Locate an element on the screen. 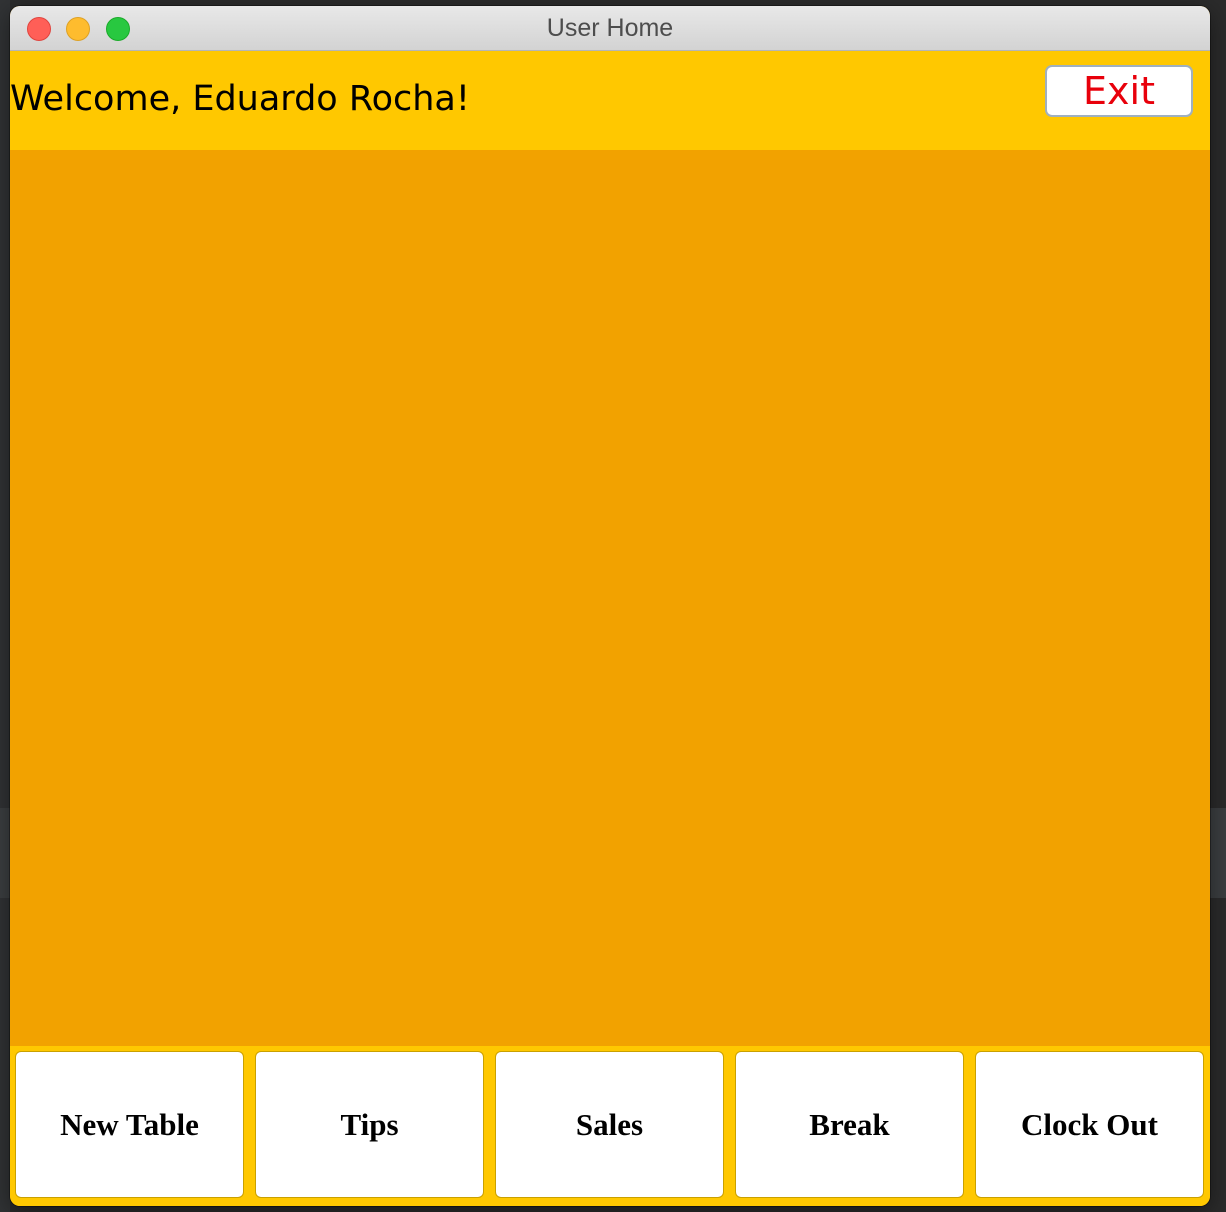  action-button-bar: New Table Tips Sales Break Clock Out is located at coordinates (610, 1126).